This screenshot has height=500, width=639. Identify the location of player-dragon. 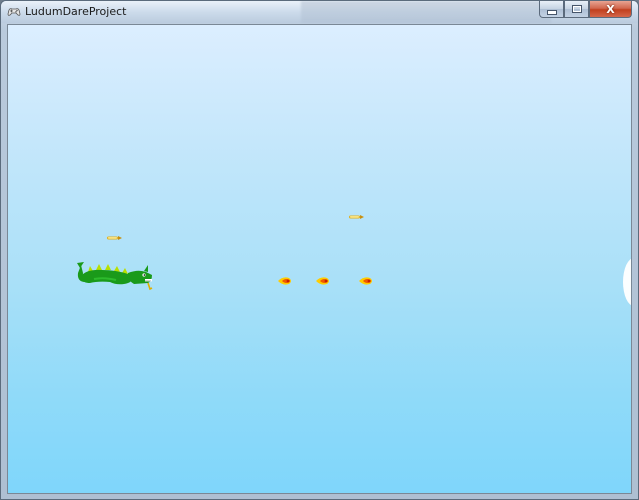
(114, 279).